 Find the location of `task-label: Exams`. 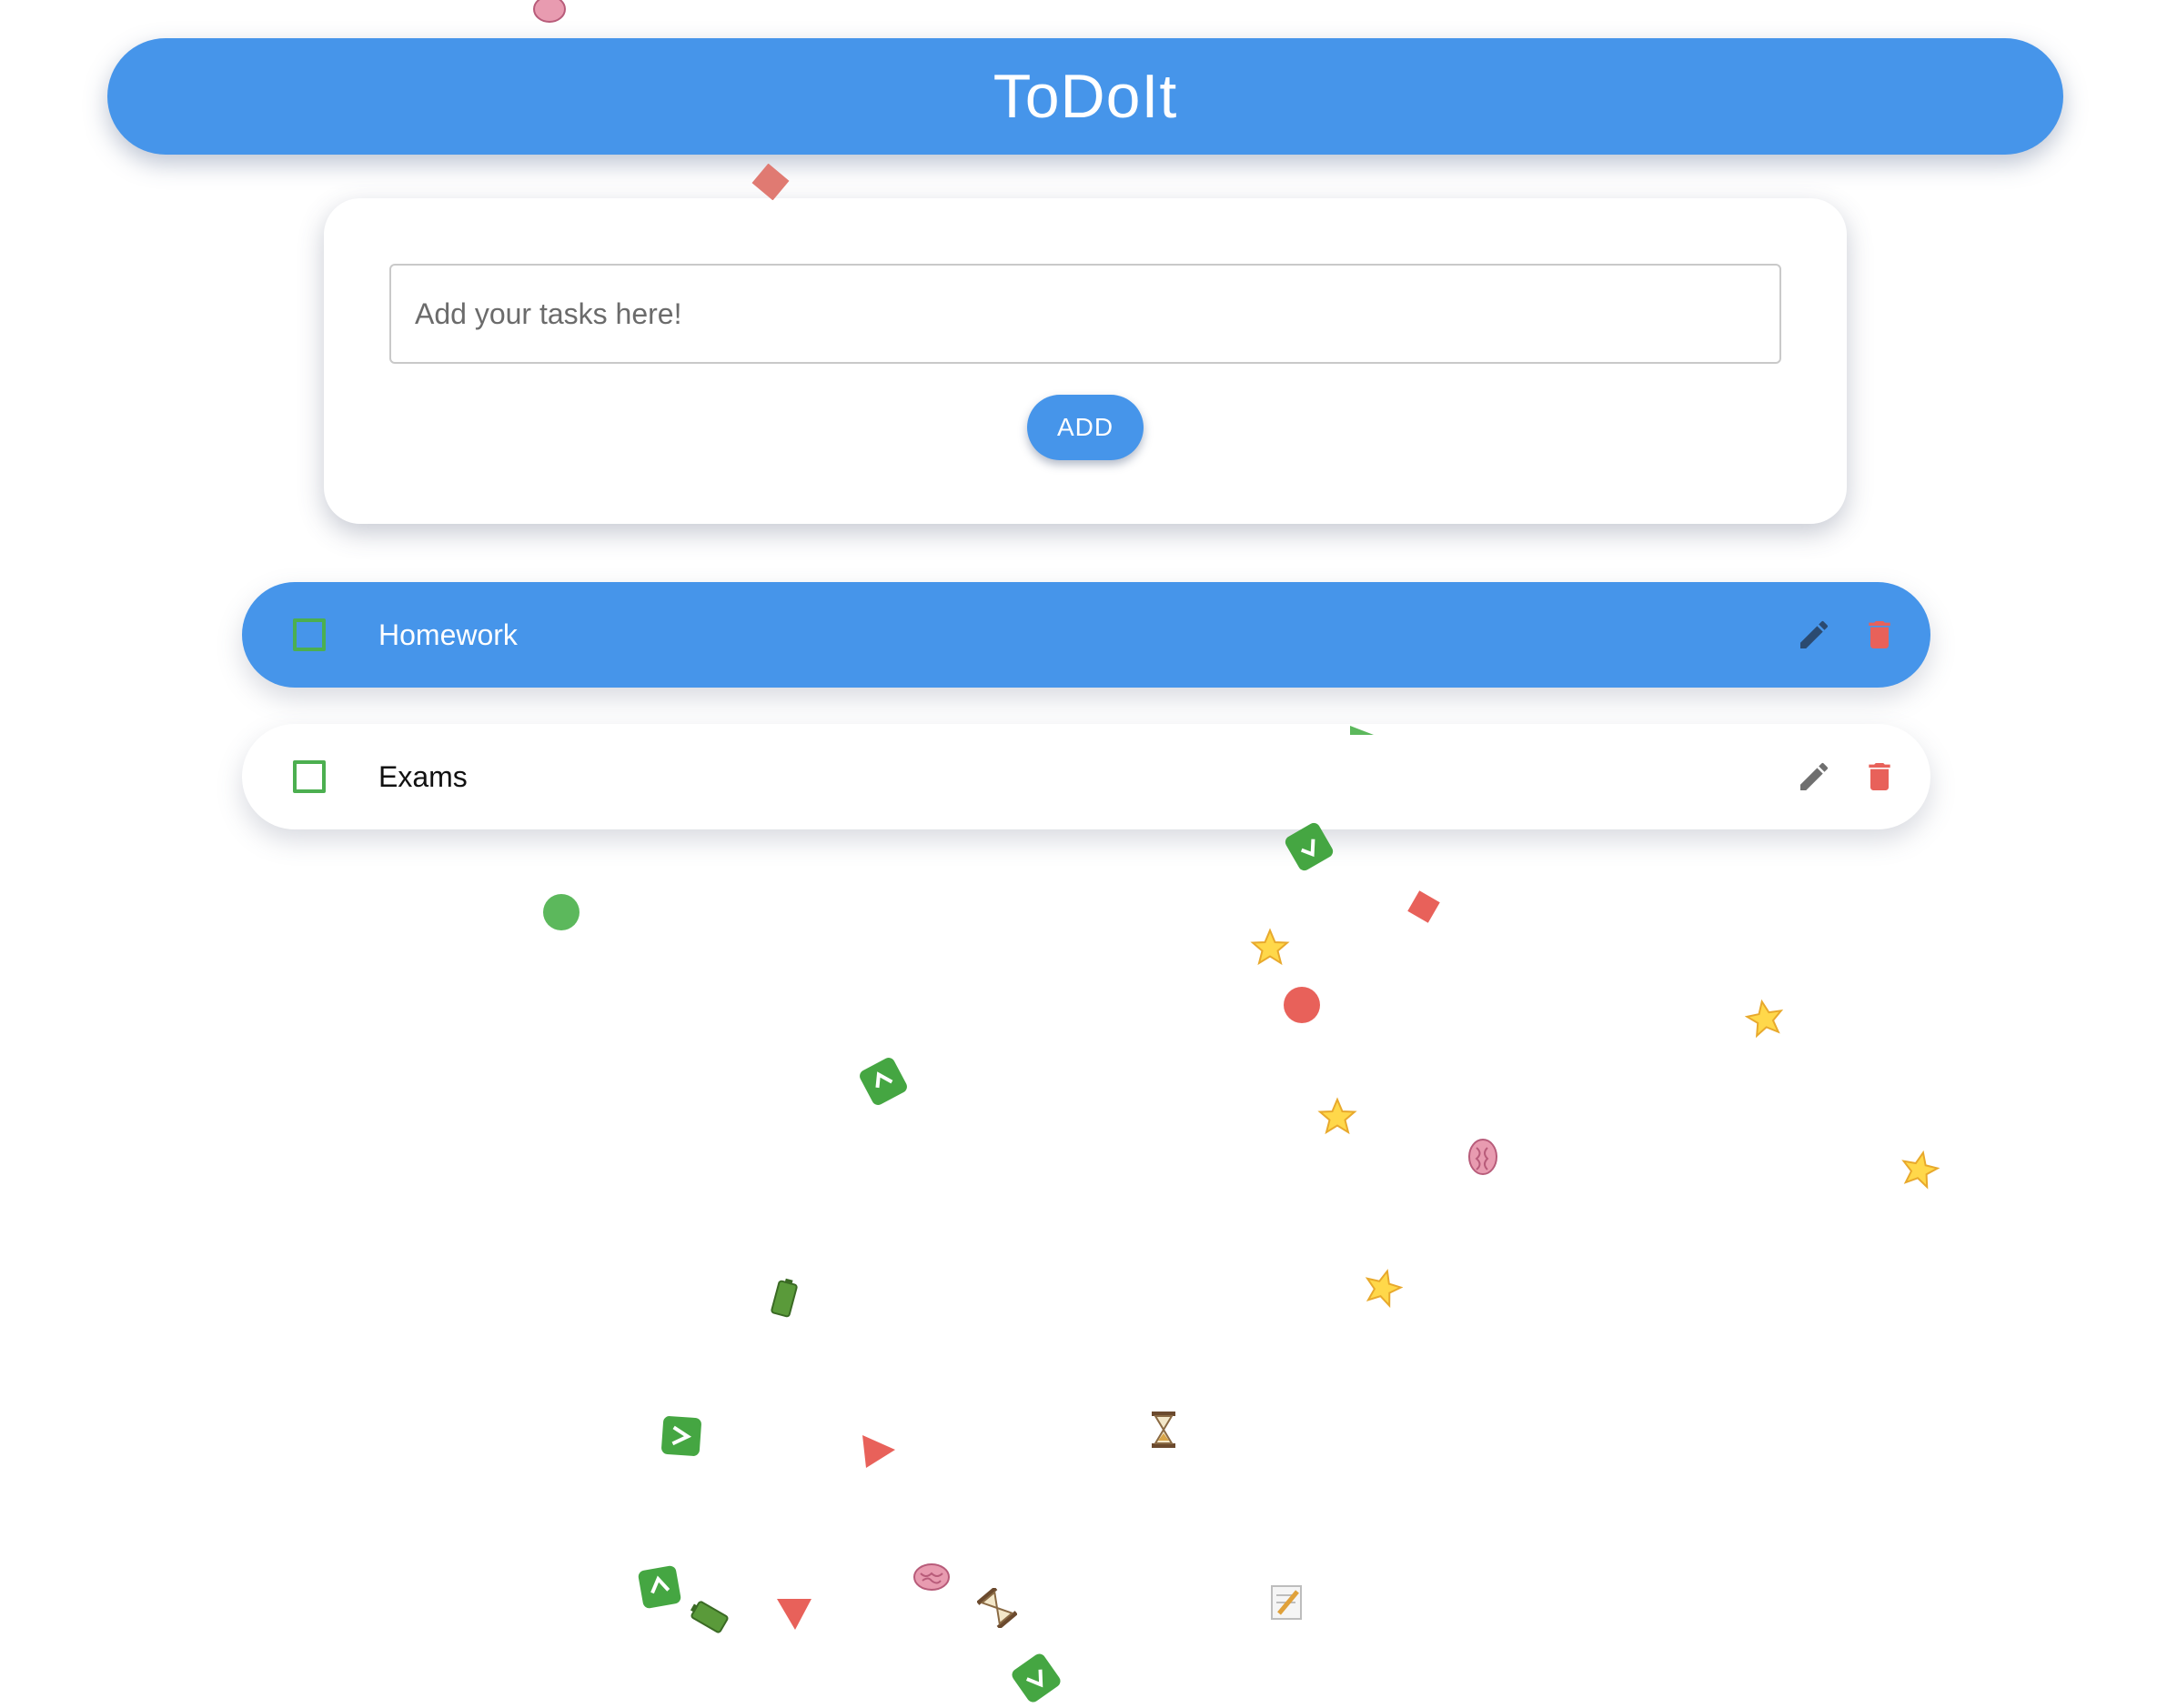

task-label: Exams is located at coordinates (423, 776).